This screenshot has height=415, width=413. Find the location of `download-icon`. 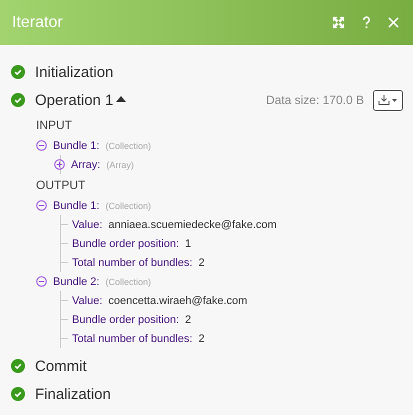

download-icon is located at coordinates (388, 100).